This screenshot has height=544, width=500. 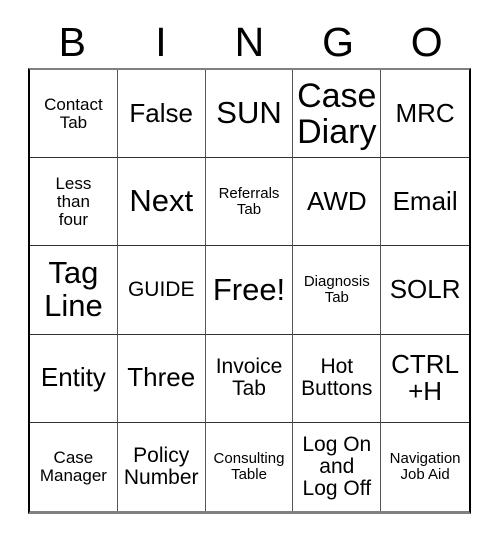 I want to click on bingo-cell-r4c5: CTRL +H, so click(x=425, y=378).